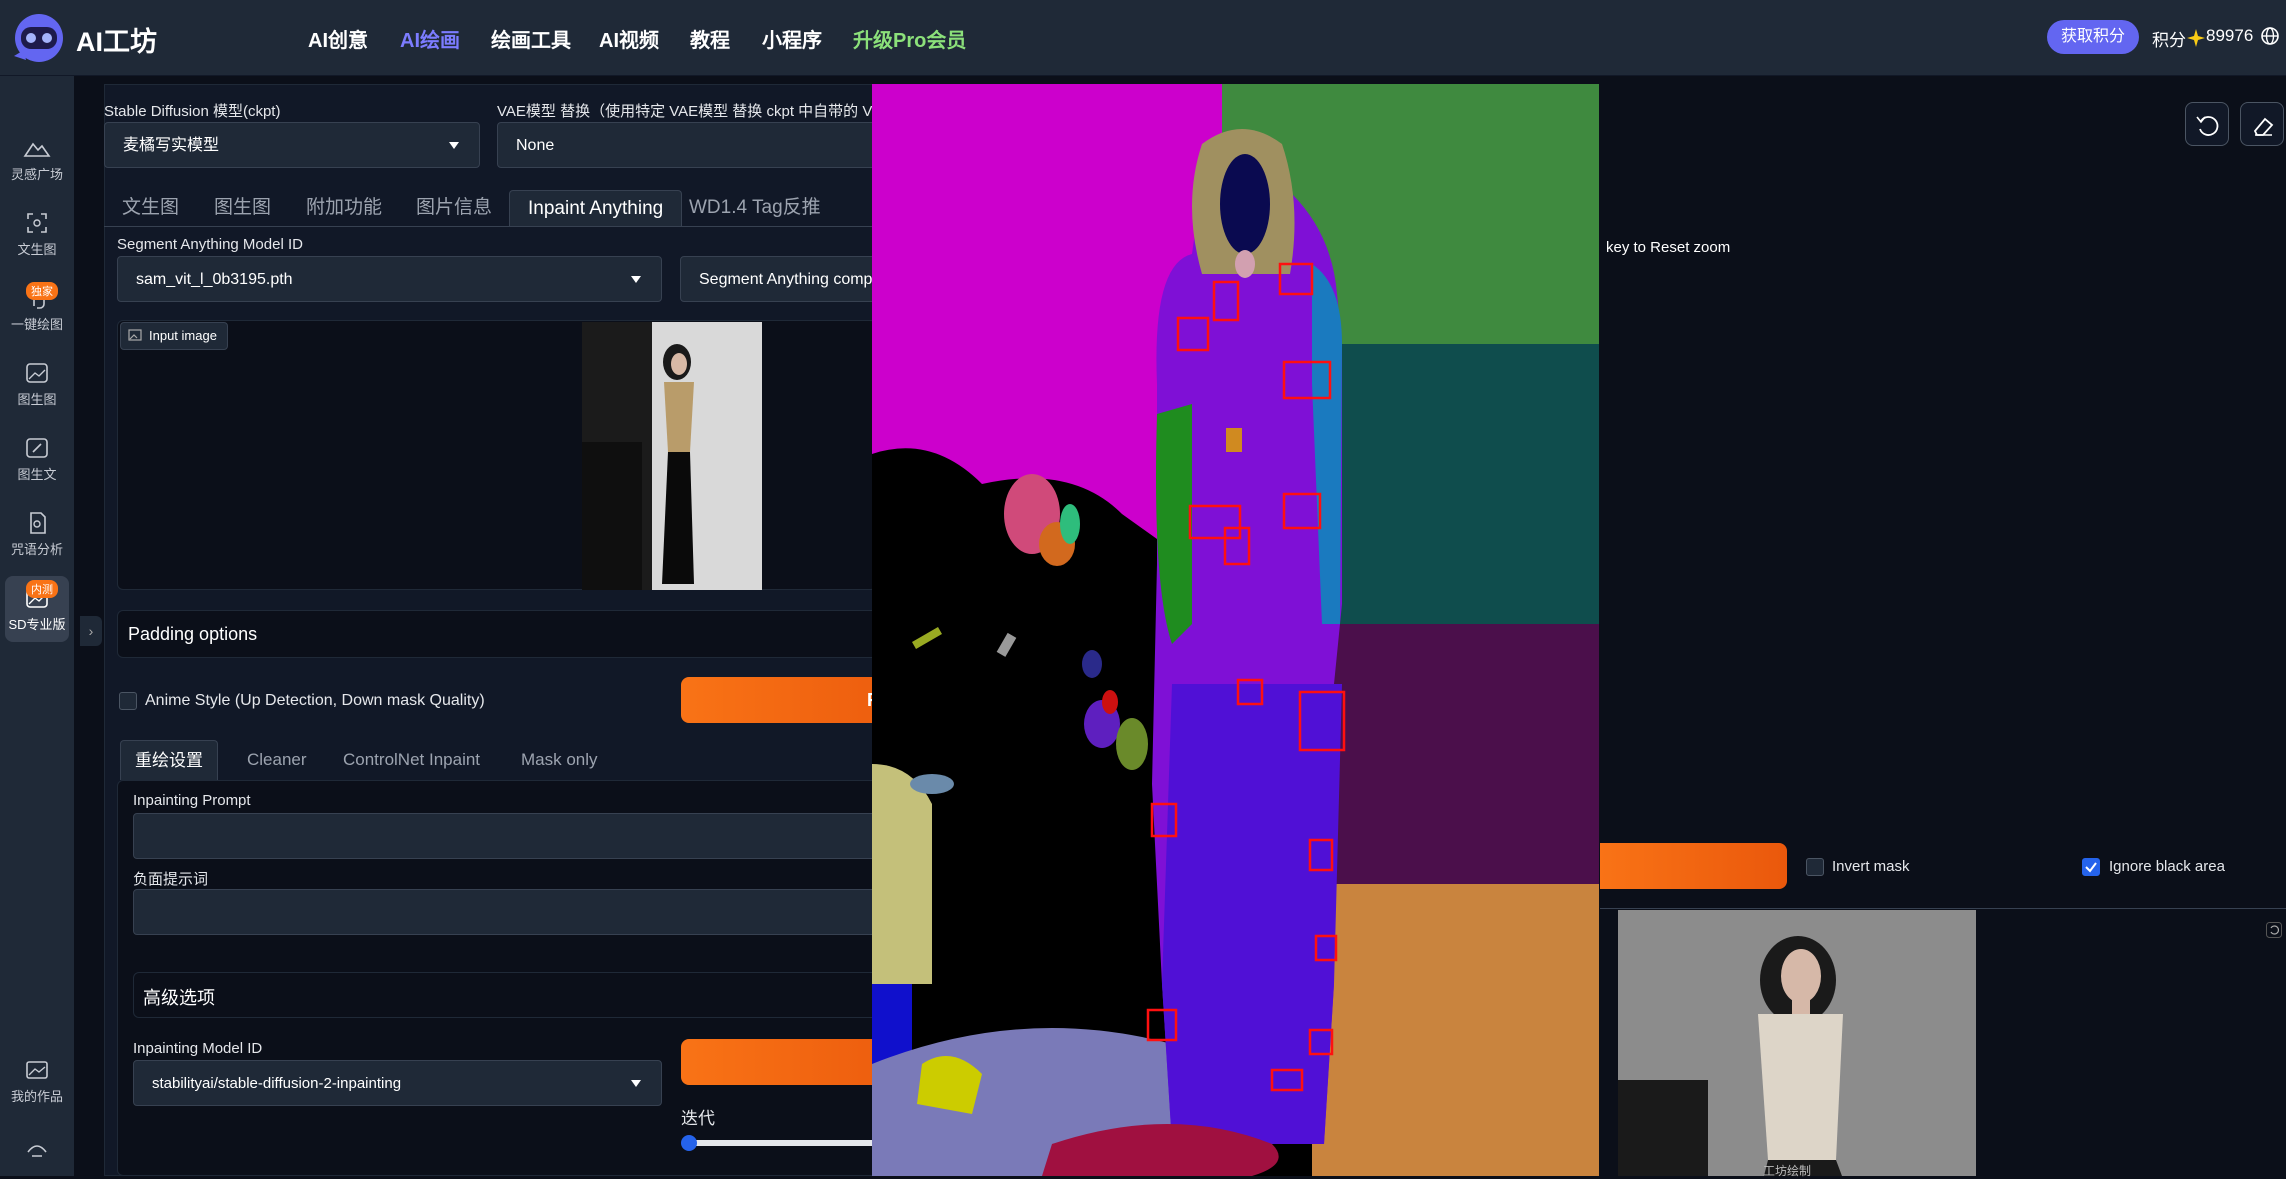  I want to click on reset-button, so click(2207, 124).